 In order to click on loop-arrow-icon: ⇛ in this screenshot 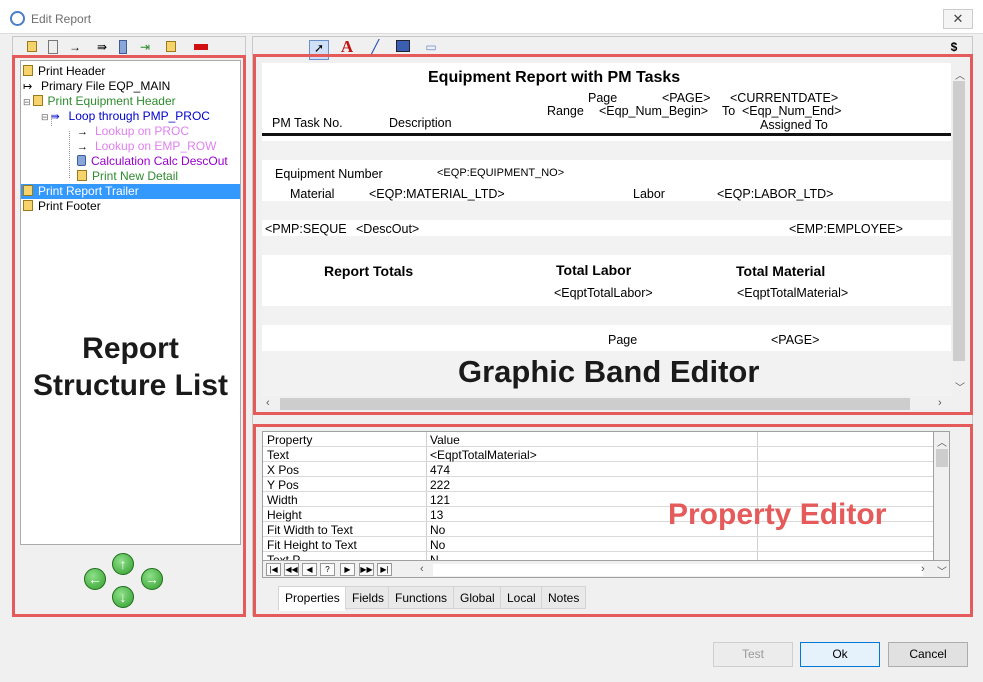, I will do `click(102, 47)`.